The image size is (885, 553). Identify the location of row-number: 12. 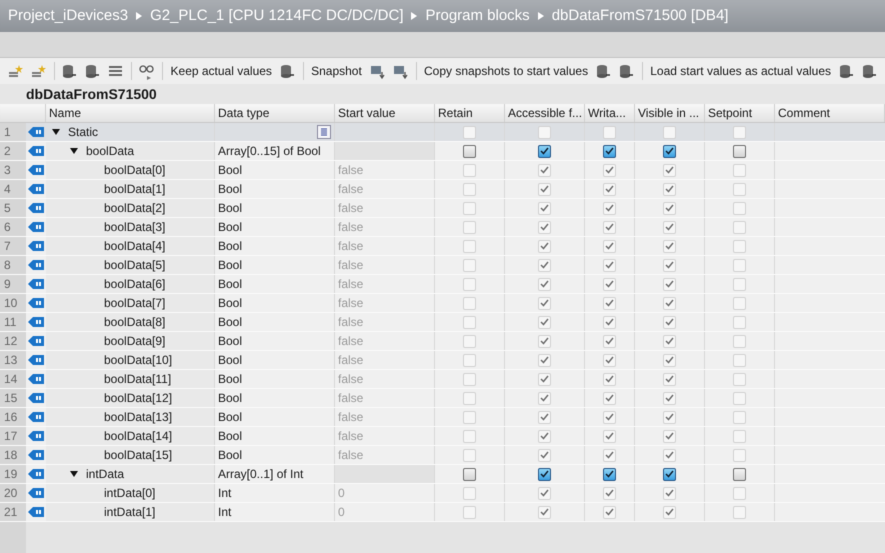
(13, 341).